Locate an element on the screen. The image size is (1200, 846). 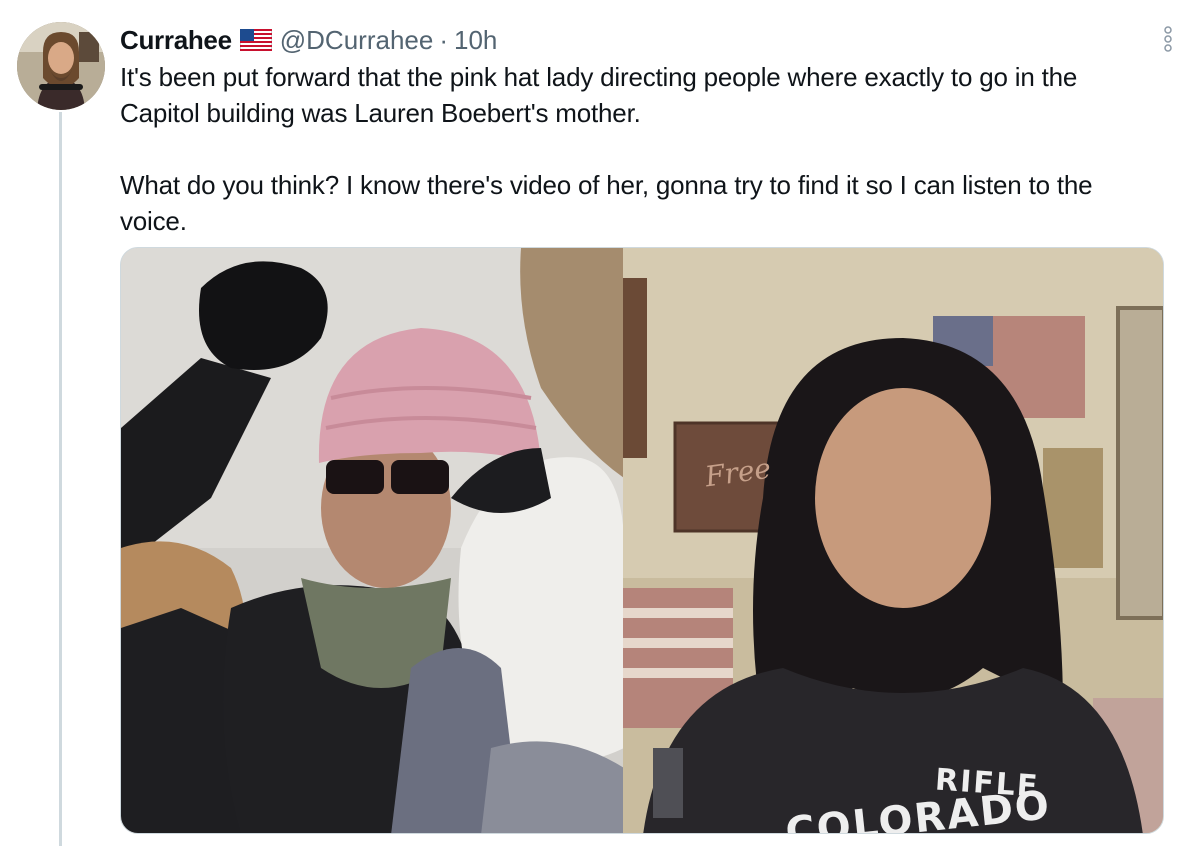
more-vertical-icon is located at coordinates (1168, 39).